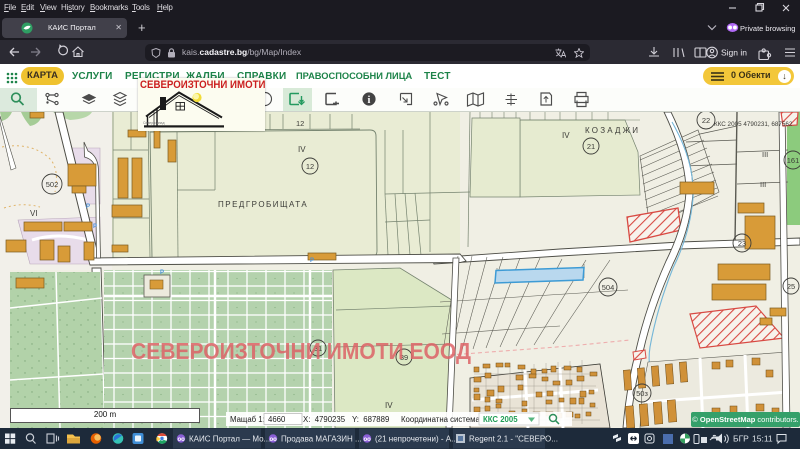 The image size is (800, 449). I want to click on svg-text: 161, so click(793, 160).